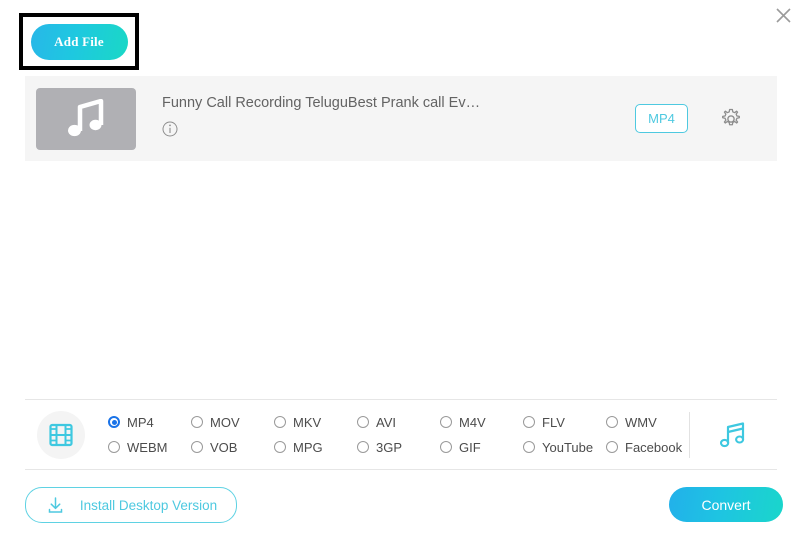  What do you see at coordinates (224, 447) in the screenshot?
I see `format-option-label: VOB` at bounding box center [224, 447].